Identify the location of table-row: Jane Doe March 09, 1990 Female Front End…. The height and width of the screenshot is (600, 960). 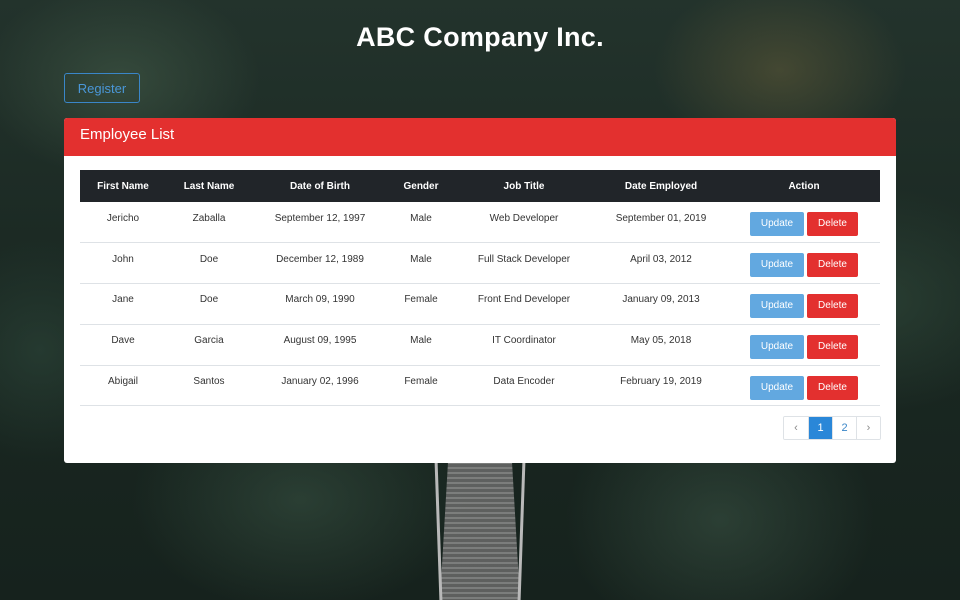
(480, 304).